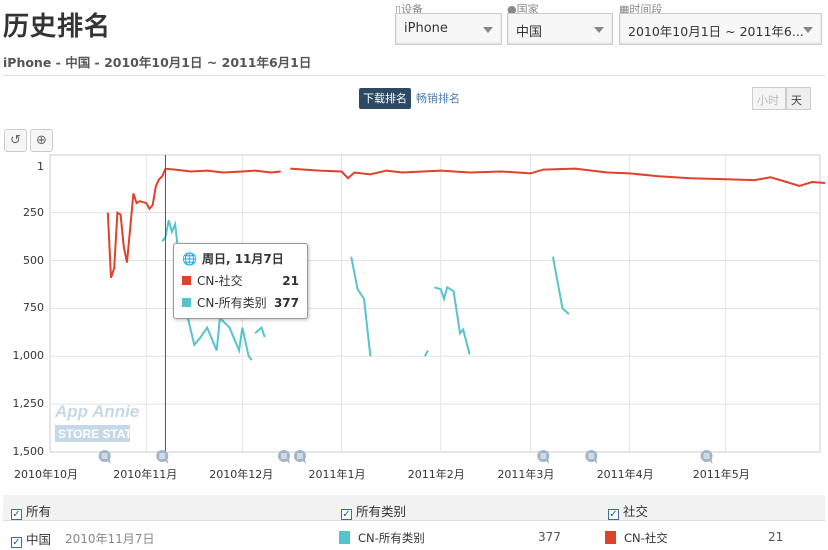  Describe the element at coordinates (110, 539) in the screenshot. I see `legend-date: 2010年11月7日` at that location.